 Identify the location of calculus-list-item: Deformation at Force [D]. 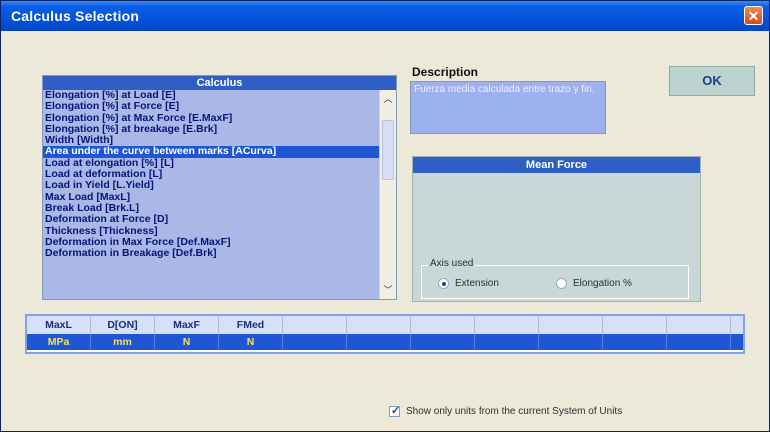
(212, 219).